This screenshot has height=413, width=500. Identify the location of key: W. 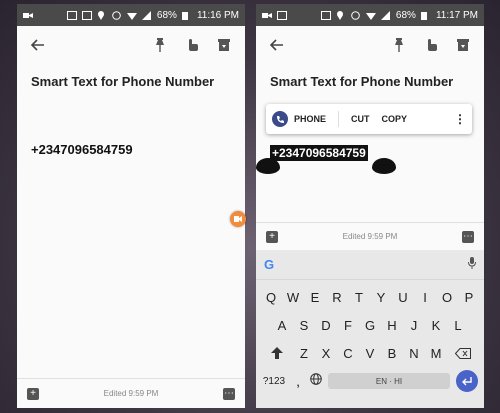
(293, 297).